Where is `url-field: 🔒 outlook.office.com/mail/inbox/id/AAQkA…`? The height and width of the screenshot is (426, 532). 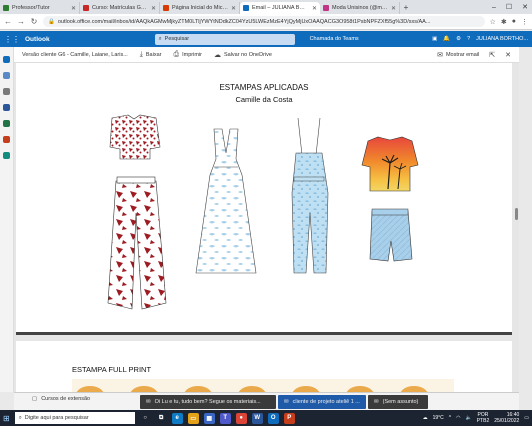 url-field: 🔒 outlook.office.com/mail/inbox/id/AAQkA… is located at coordinates (264, 21).